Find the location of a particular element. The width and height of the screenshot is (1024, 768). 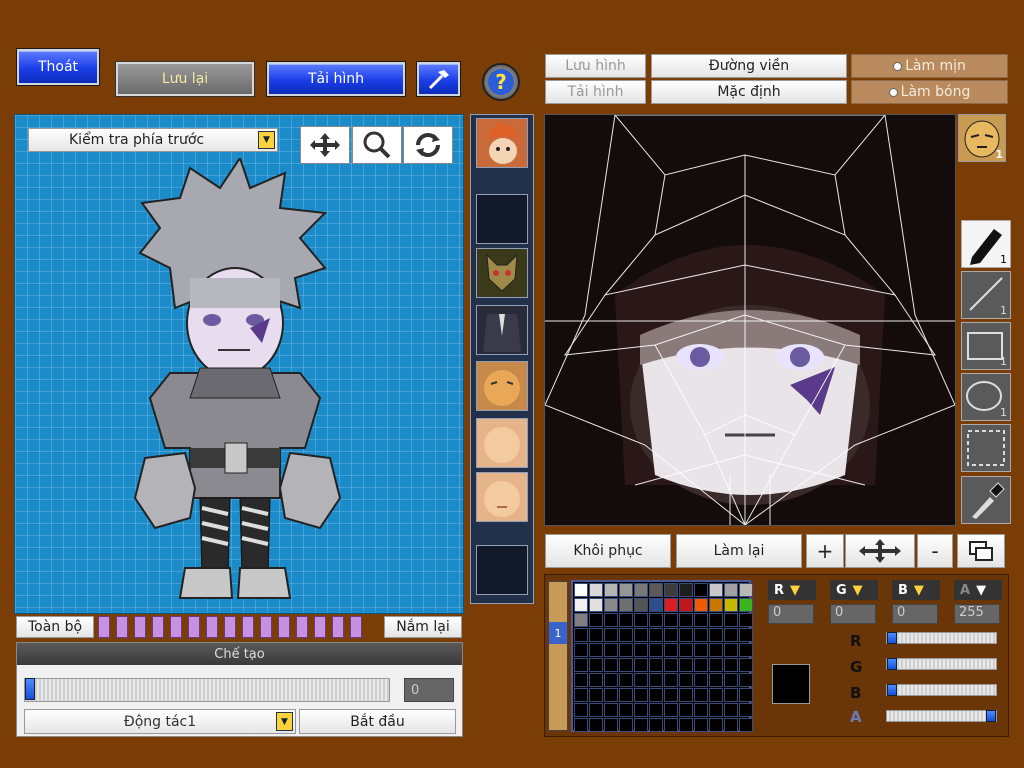

g-value-input: 0 is located at coordinates (853, 614).